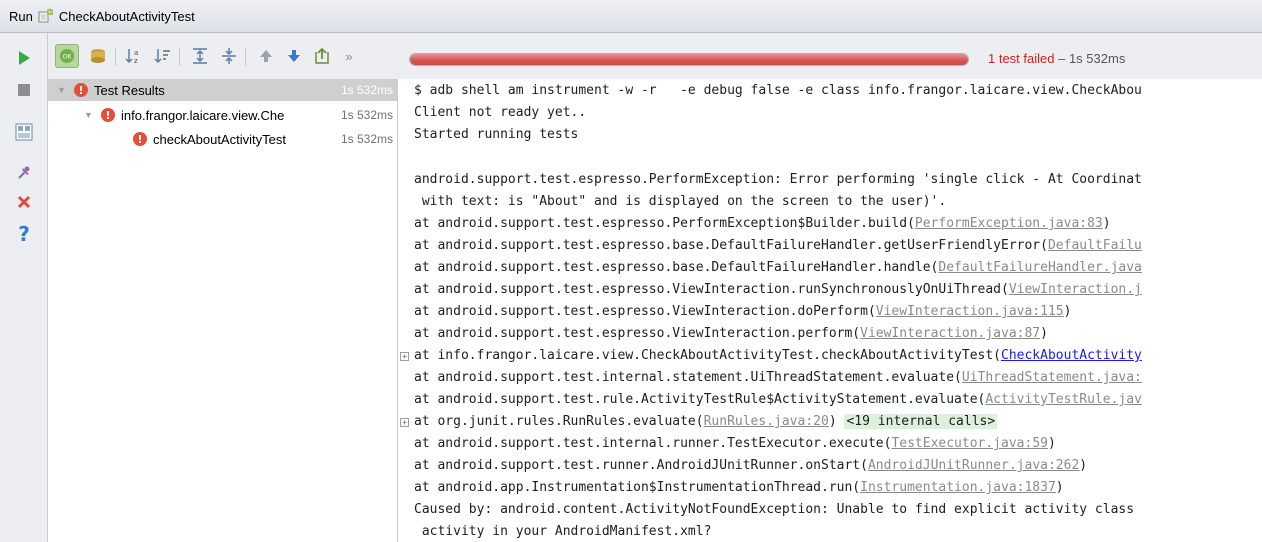 The height and width of the screenshot is (542, 1262). I want to click on close-icon, so click(24, 202).